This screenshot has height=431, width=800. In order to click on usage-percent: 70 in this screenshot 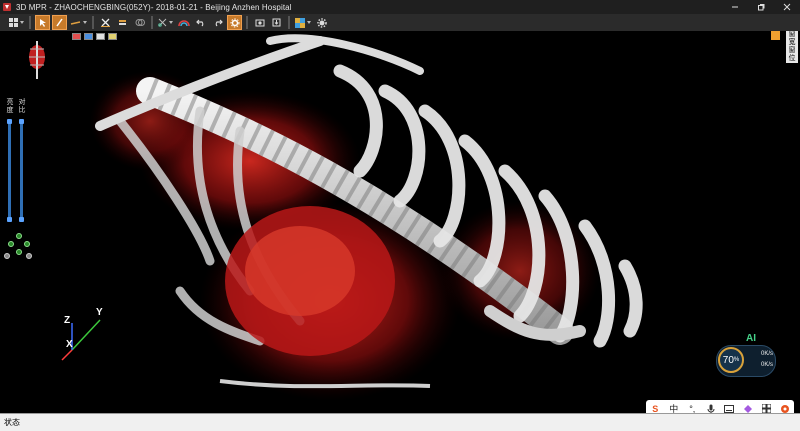, I will do `click(728, 360)`.